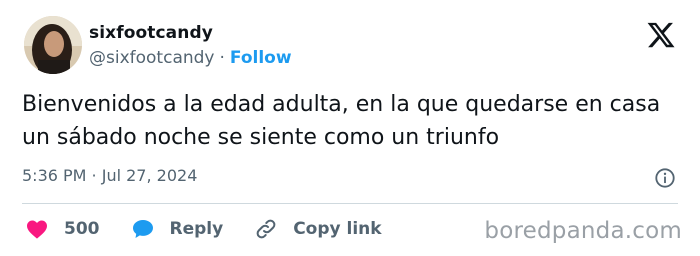 Image resolution: width=700 pixels, height=256 pixels. I want to click on copy-link-label: Copy link, so click(337, 229).